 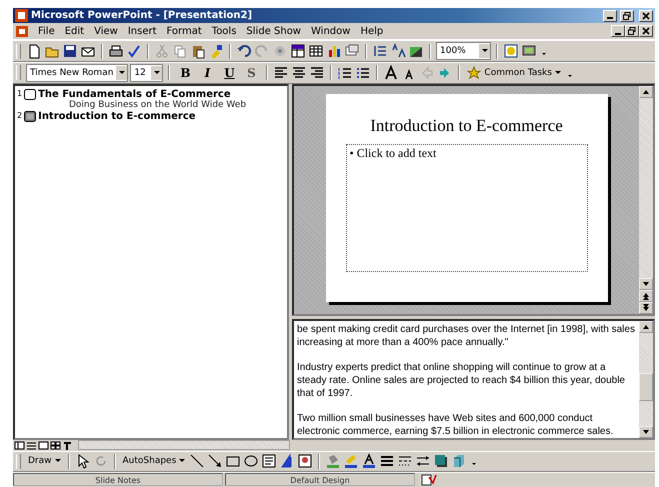 I want to click on fill-color-icon, so click(x=333, y=461).